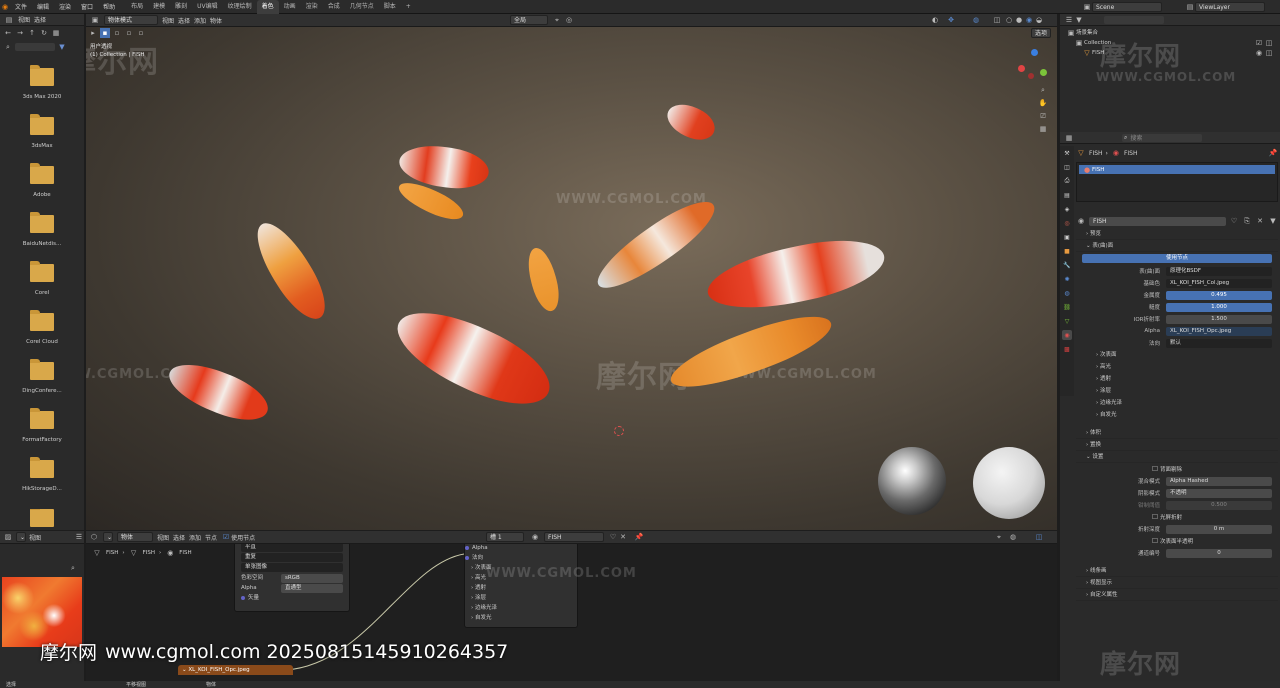  What do you see at coordinates (137, 7) in the screenshot?
I see `tab-layout: 布局` at bounding box center [137, 7].